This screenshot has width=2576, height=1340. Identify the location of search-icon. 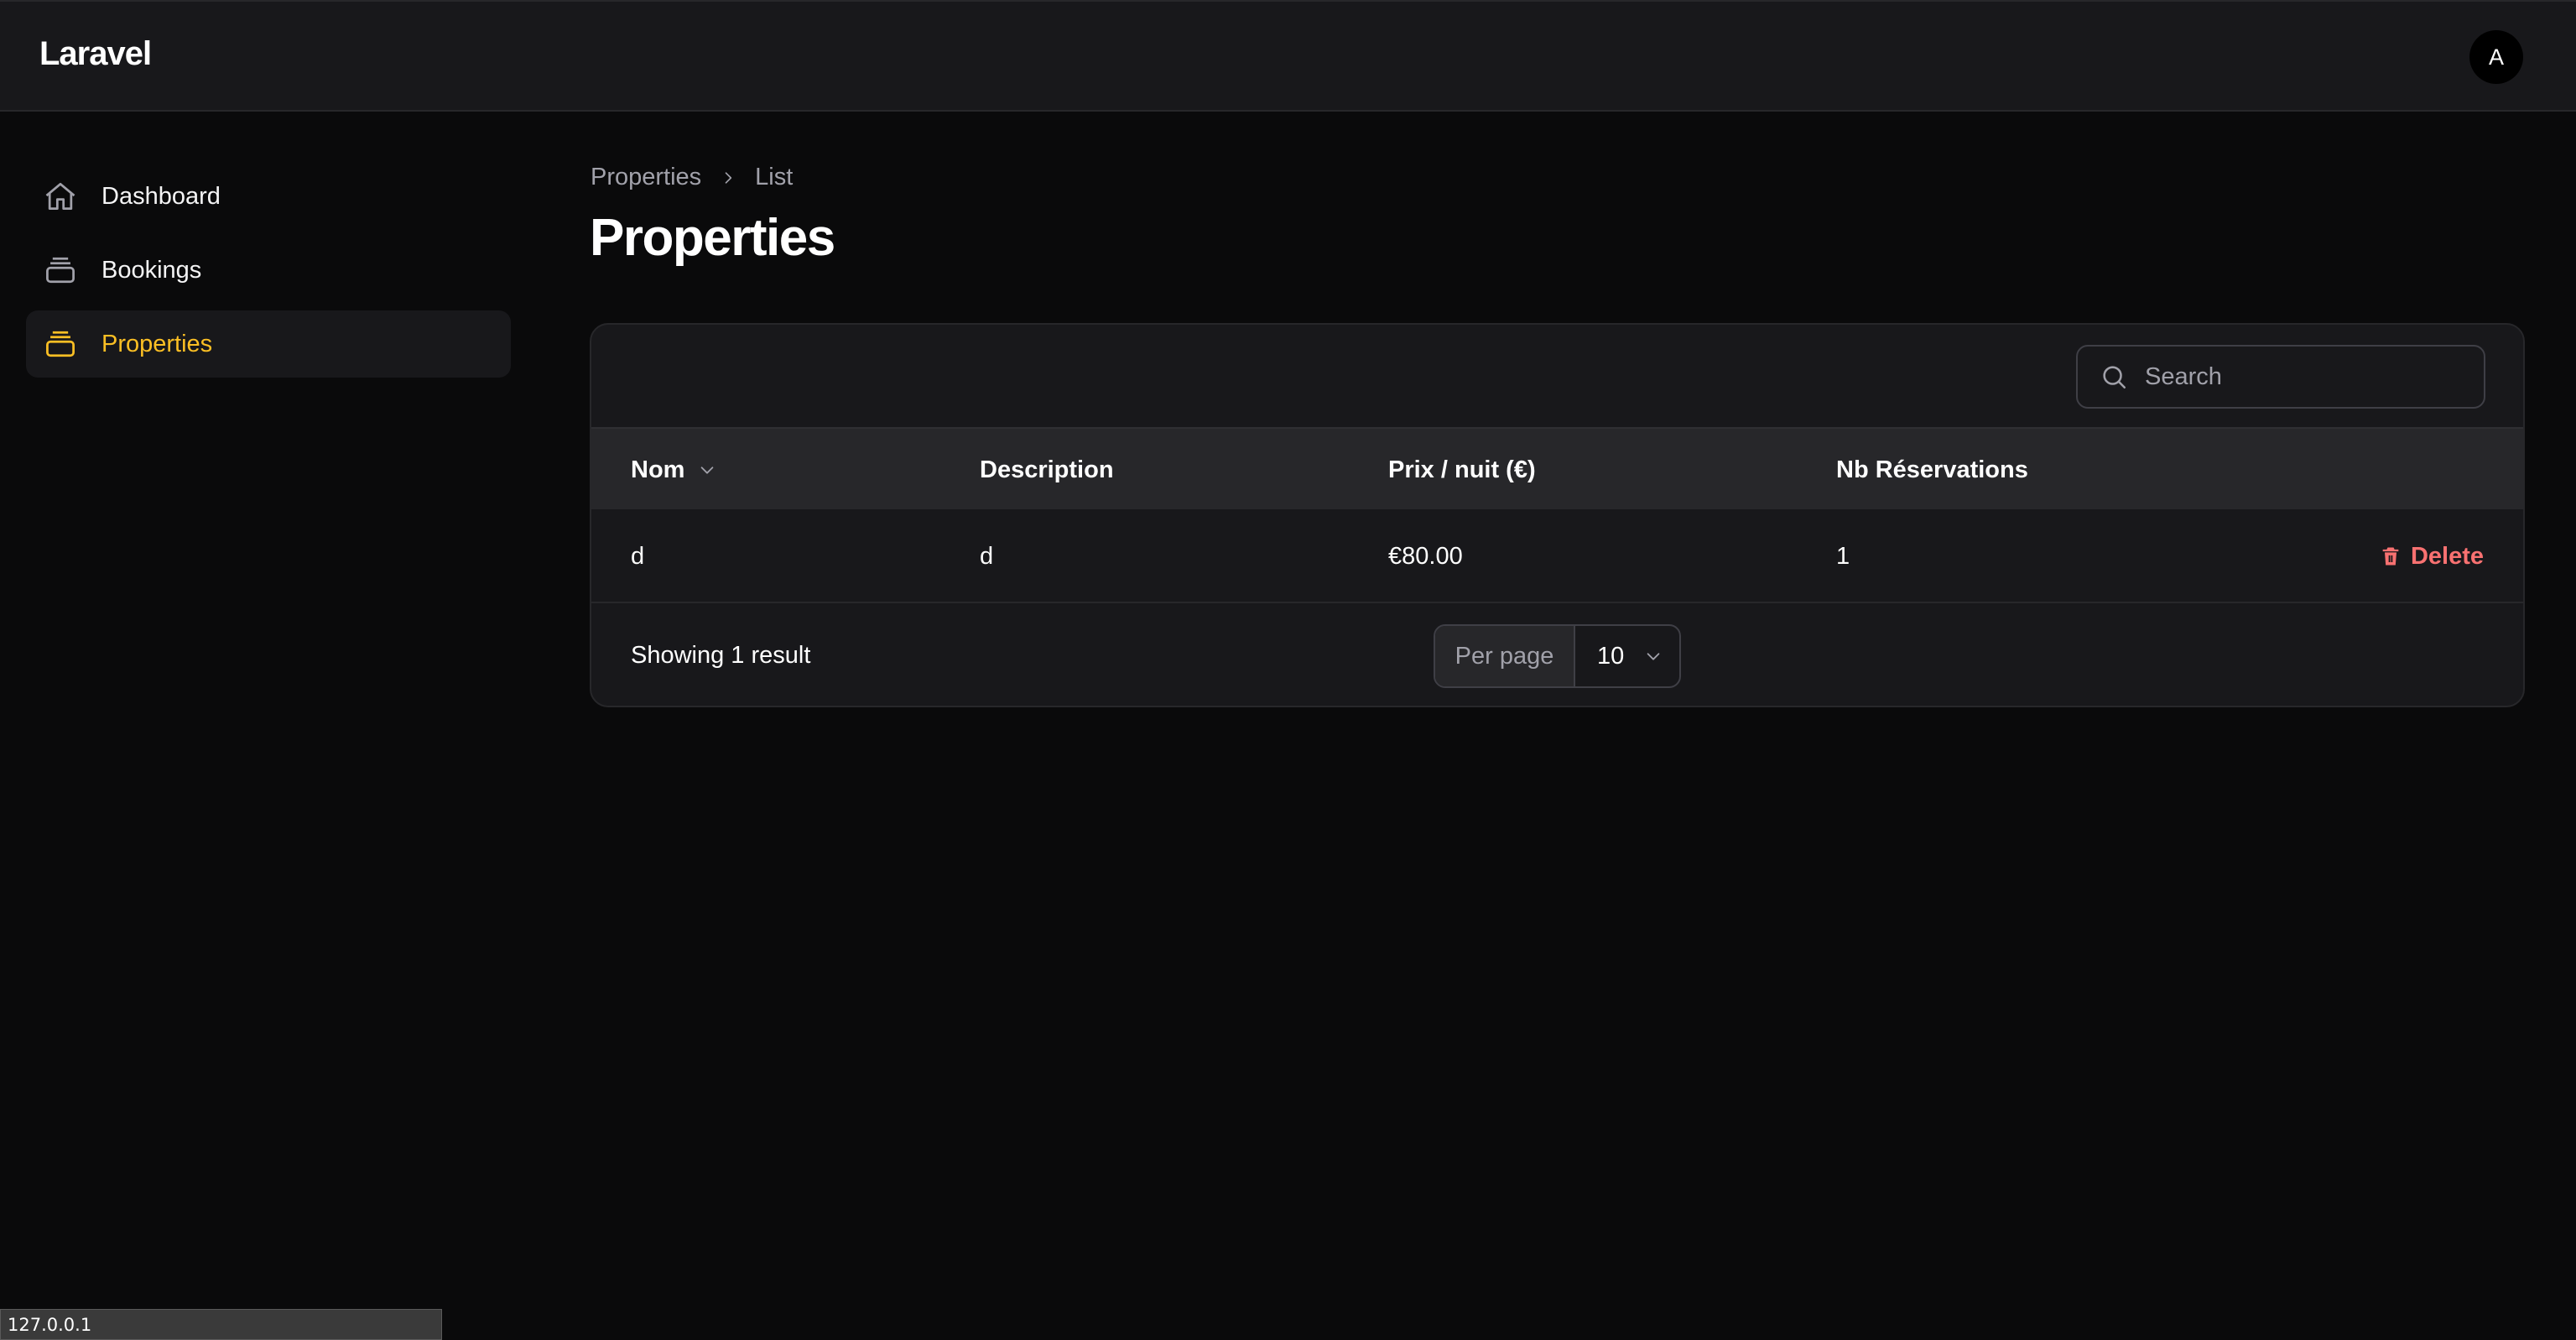
(2114, 376).